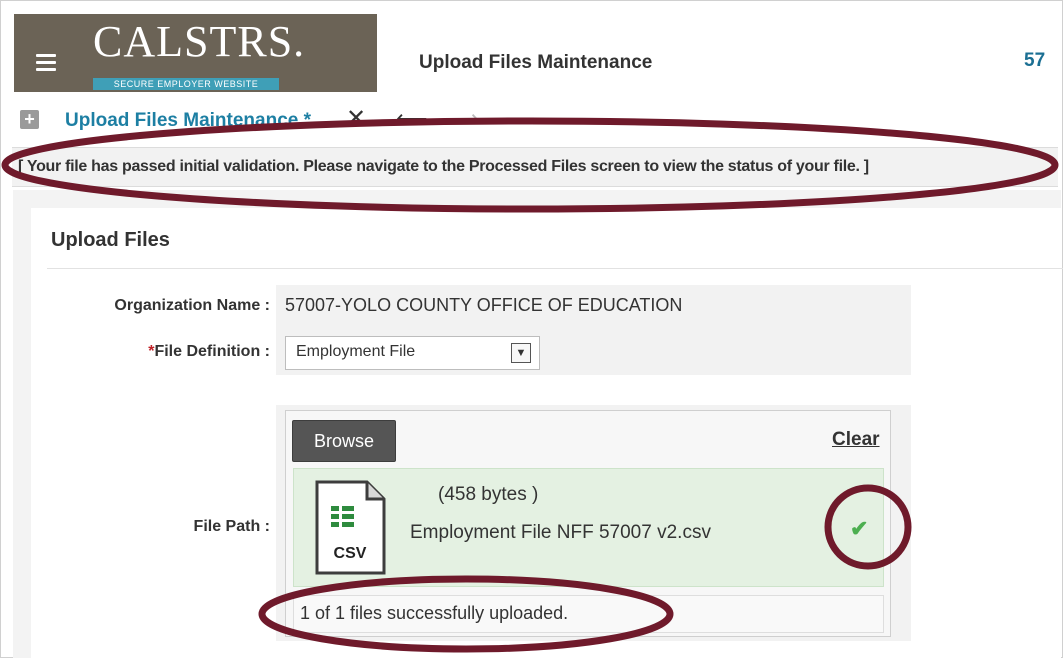 The image size is (1063, 658). What do you see at coordinates (186, 84) in the screenshot?
I see `logo-subtitle: SECURE EMPLOYER WEBSITE` at bounding box center [186, 84].